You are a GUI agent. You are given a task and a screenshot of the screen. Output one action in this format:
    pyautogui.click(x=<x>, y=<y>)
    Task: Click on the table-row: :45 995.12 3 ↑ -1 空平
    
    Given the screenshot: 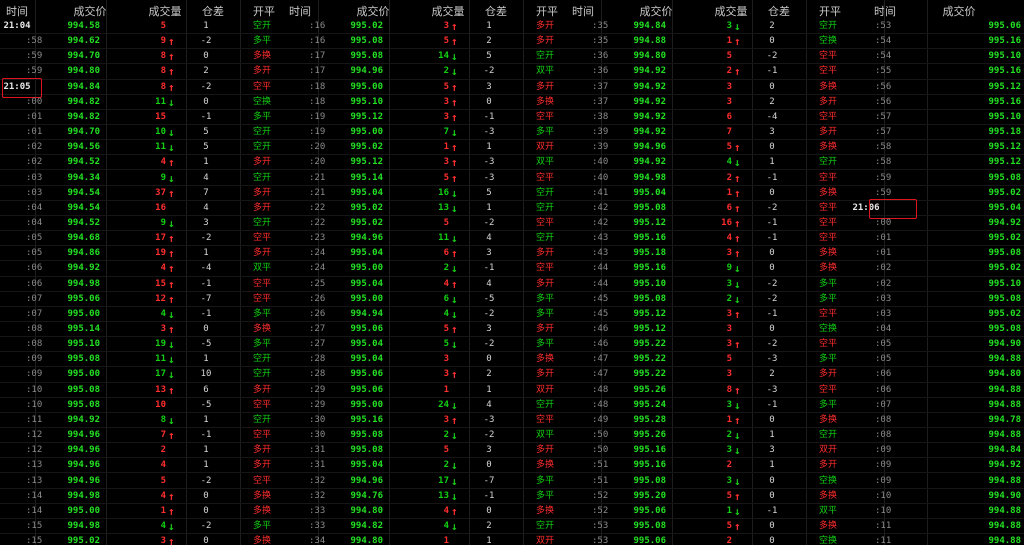 What is the action you would take?
    pyautogui.click(x=707, y=314)
    